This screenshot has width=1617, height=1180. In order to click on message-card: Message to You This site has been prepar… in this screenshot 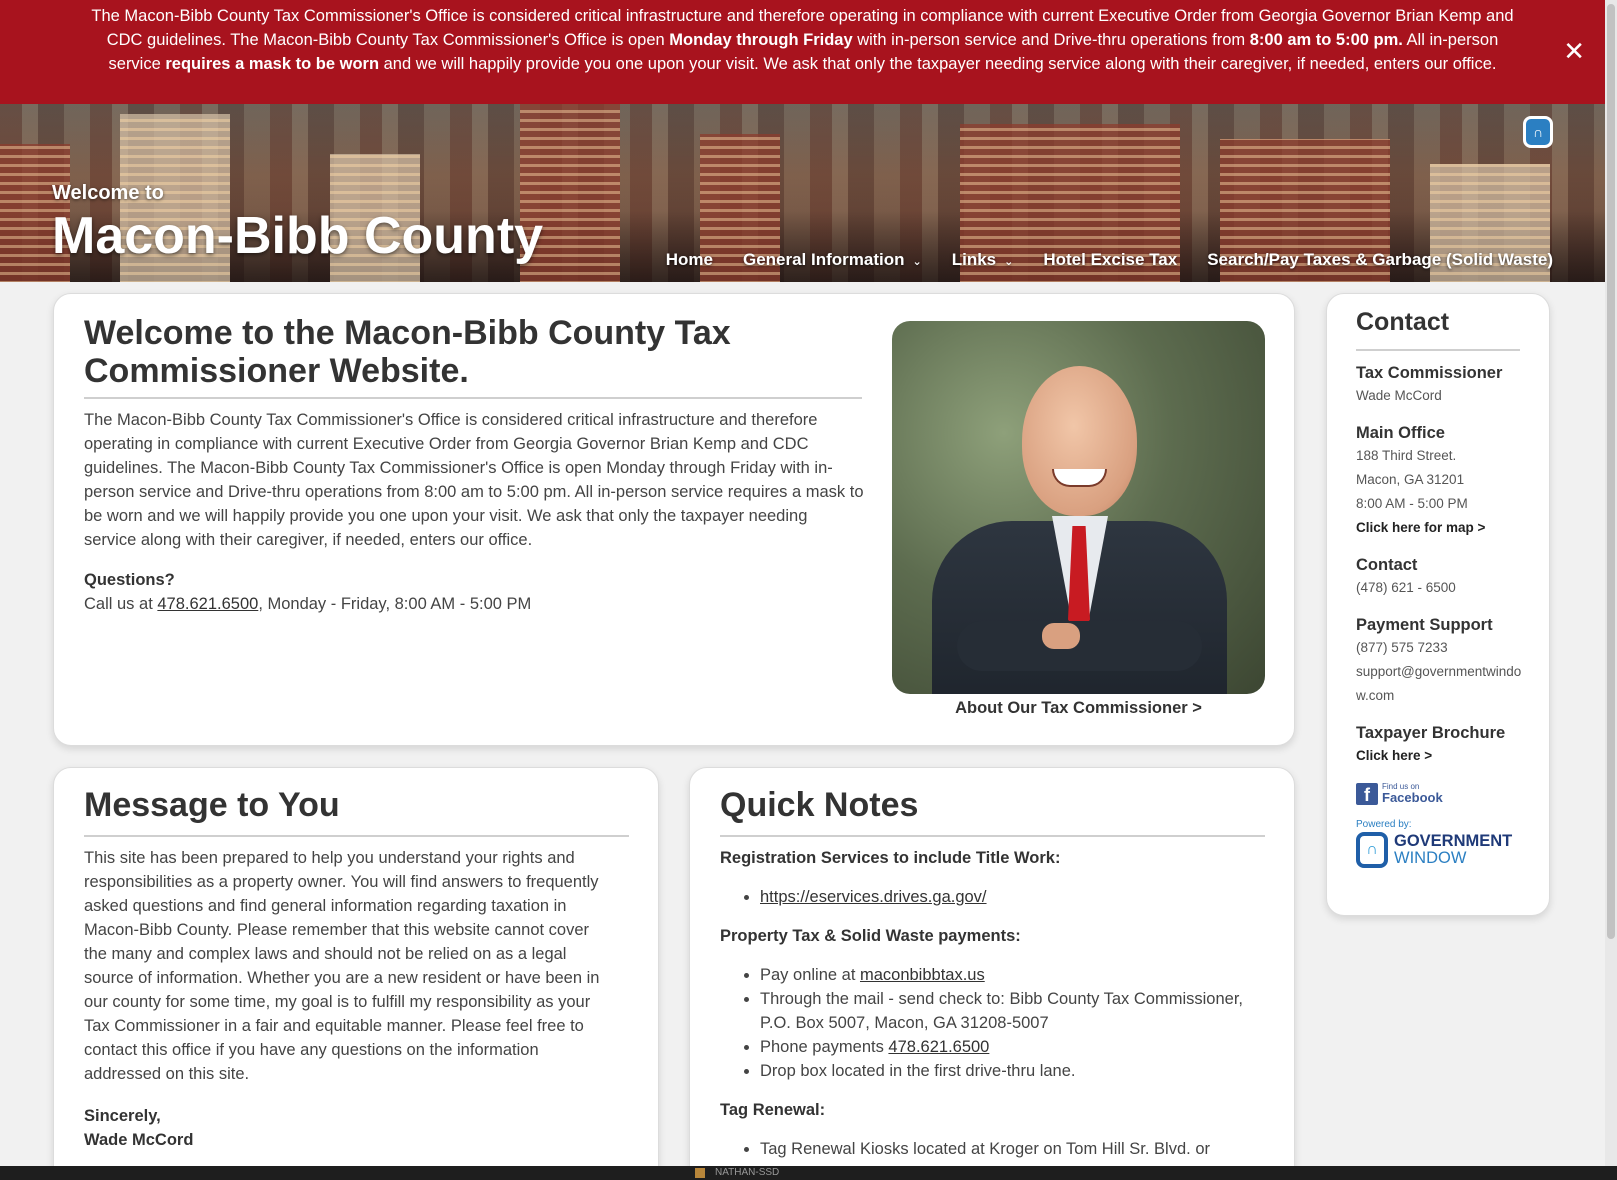, I will do `click(356, 973)`.